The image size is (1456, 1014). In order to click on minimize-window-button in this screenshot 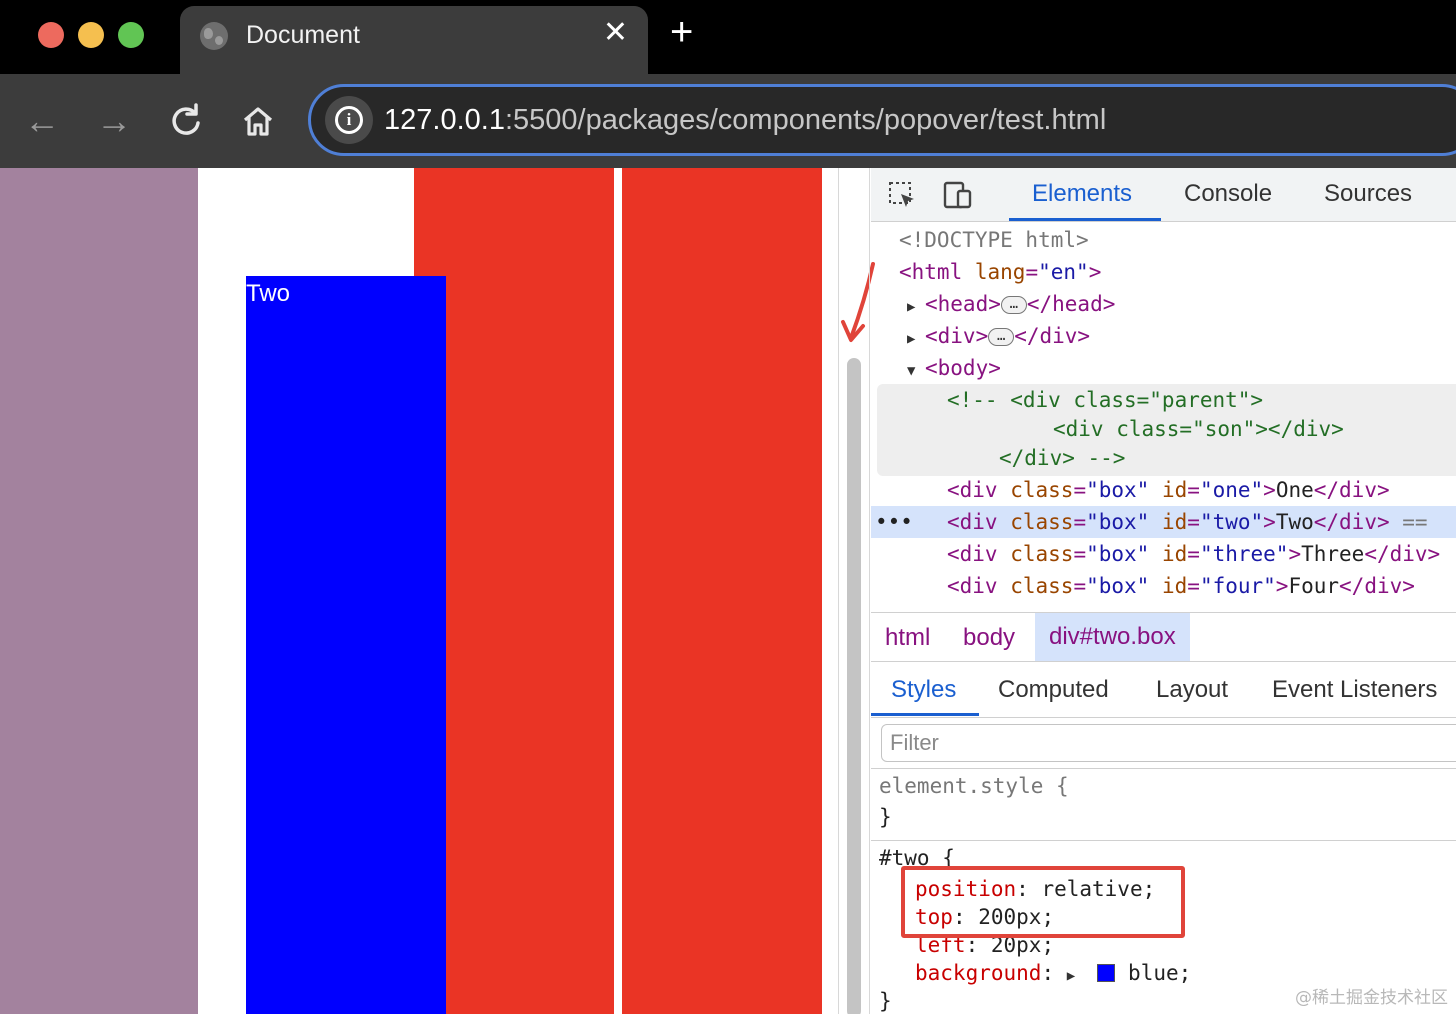, I will do `click(91, 35)`.